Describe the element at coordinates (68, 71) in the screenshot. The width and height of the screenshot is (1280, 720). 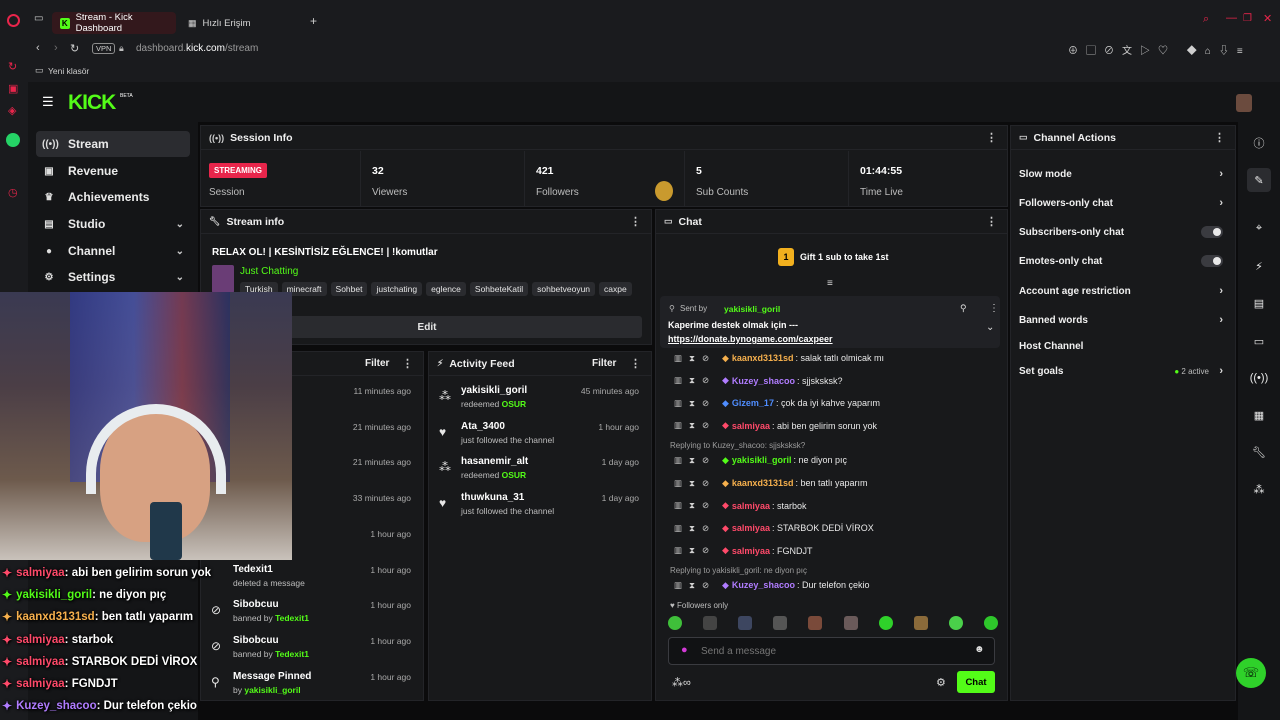
I see `bookmark-folder: Yeni klasör` at that location.